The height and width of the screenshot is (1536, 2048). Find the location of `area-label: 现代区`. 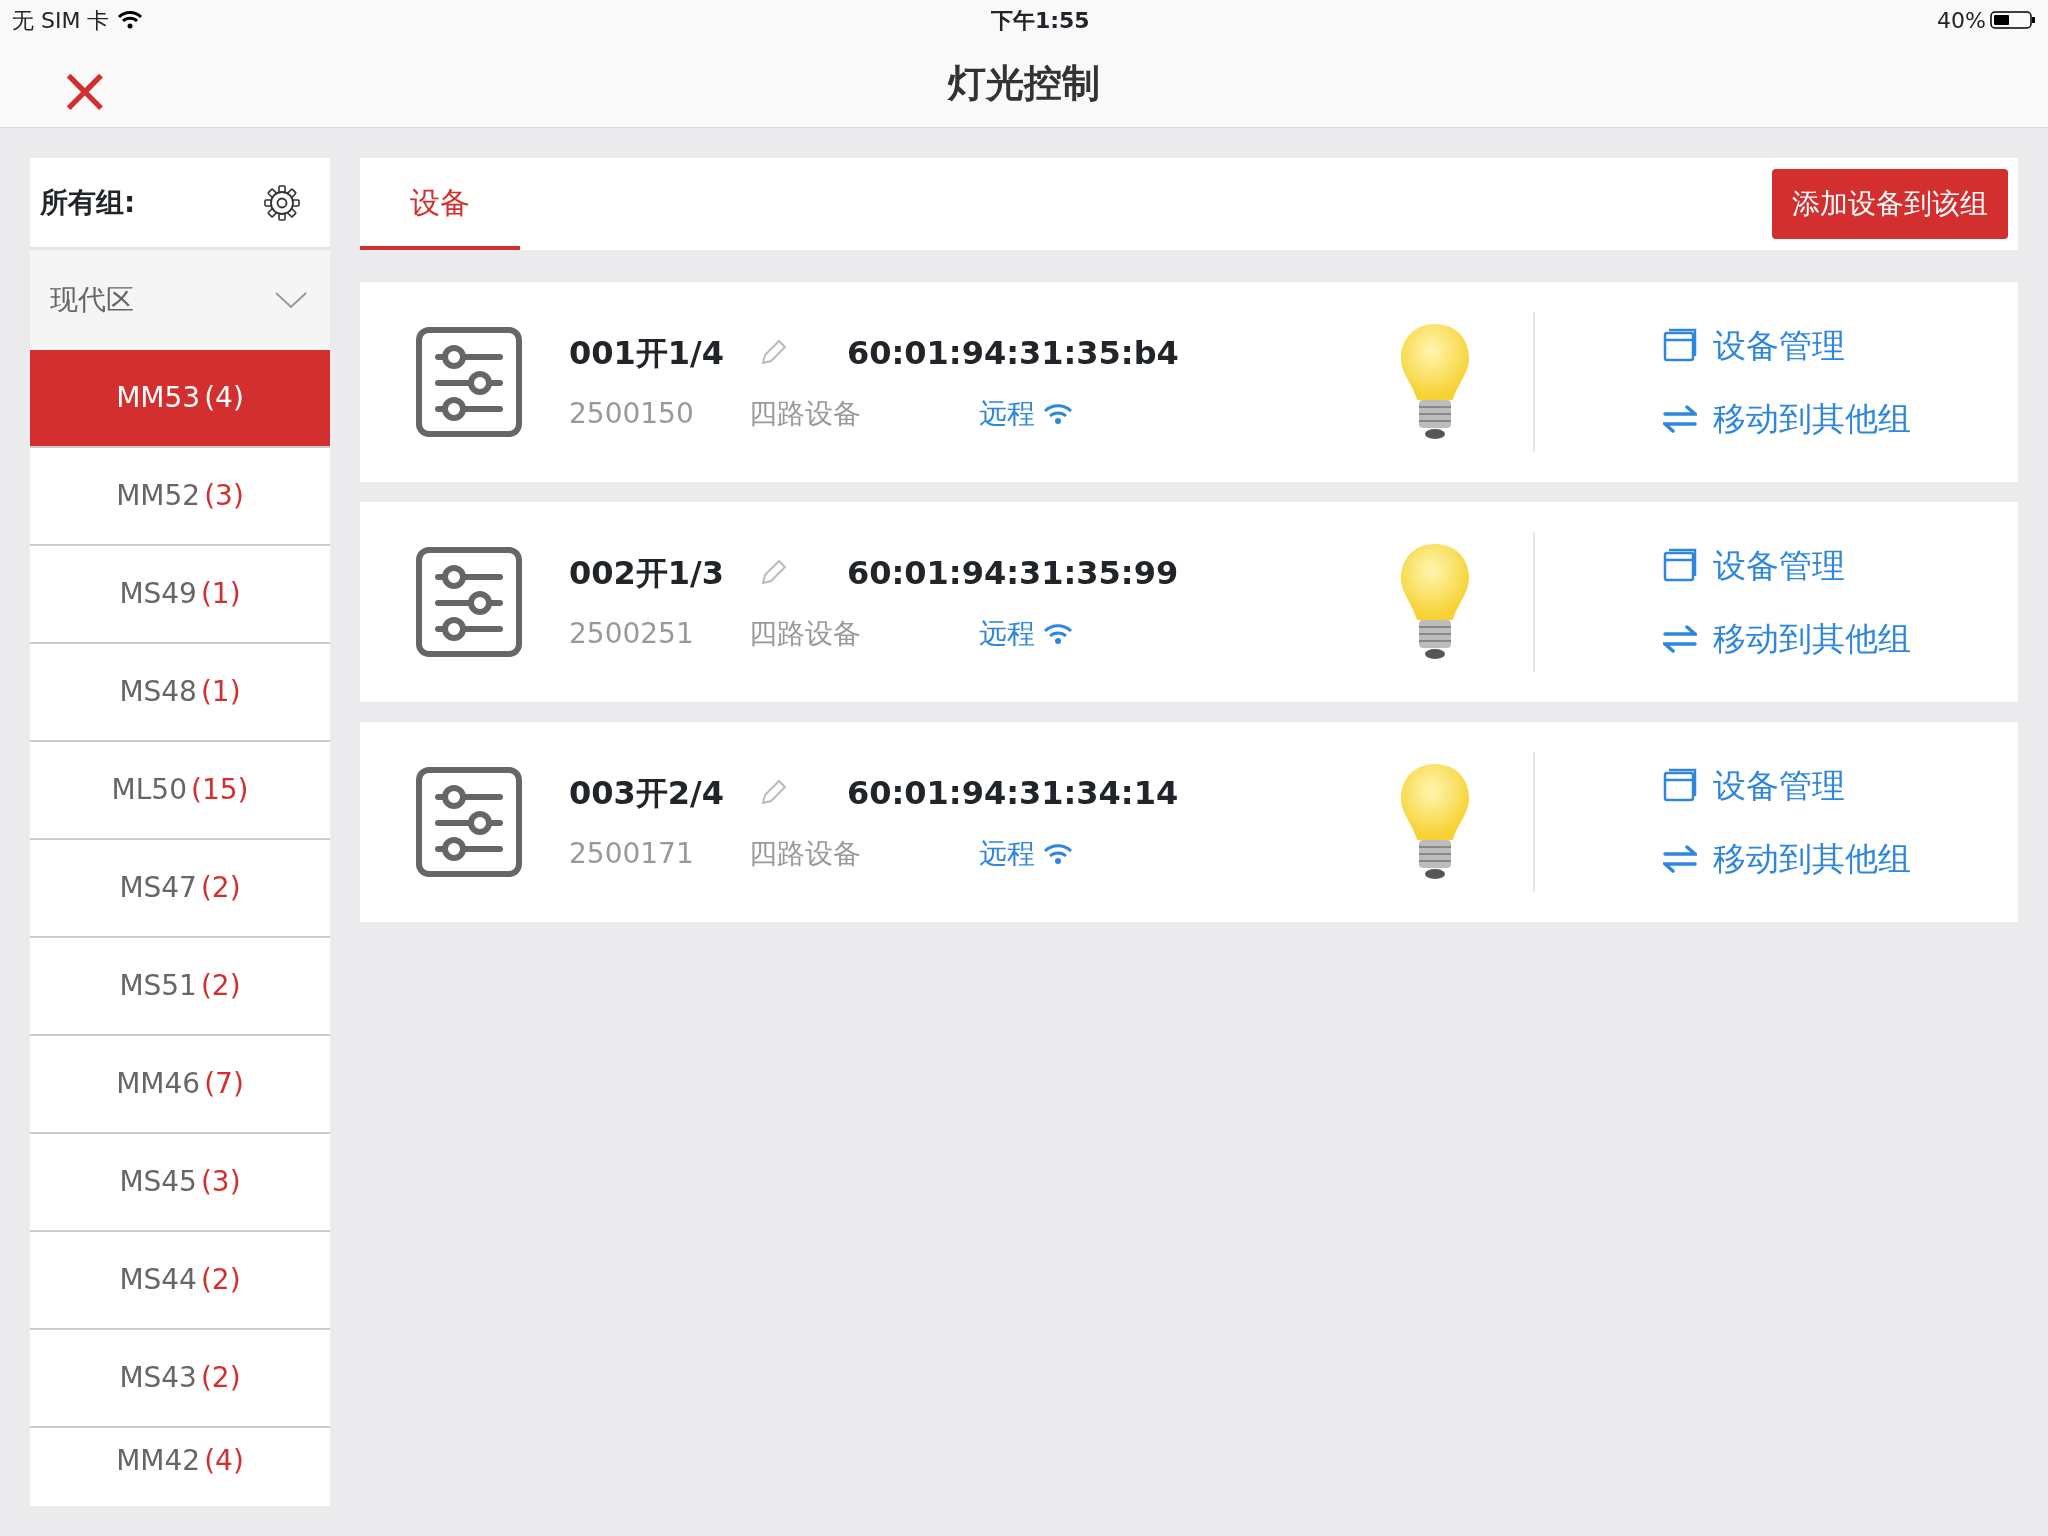

area-label: 现代区 is located at coordinates (92, 300).